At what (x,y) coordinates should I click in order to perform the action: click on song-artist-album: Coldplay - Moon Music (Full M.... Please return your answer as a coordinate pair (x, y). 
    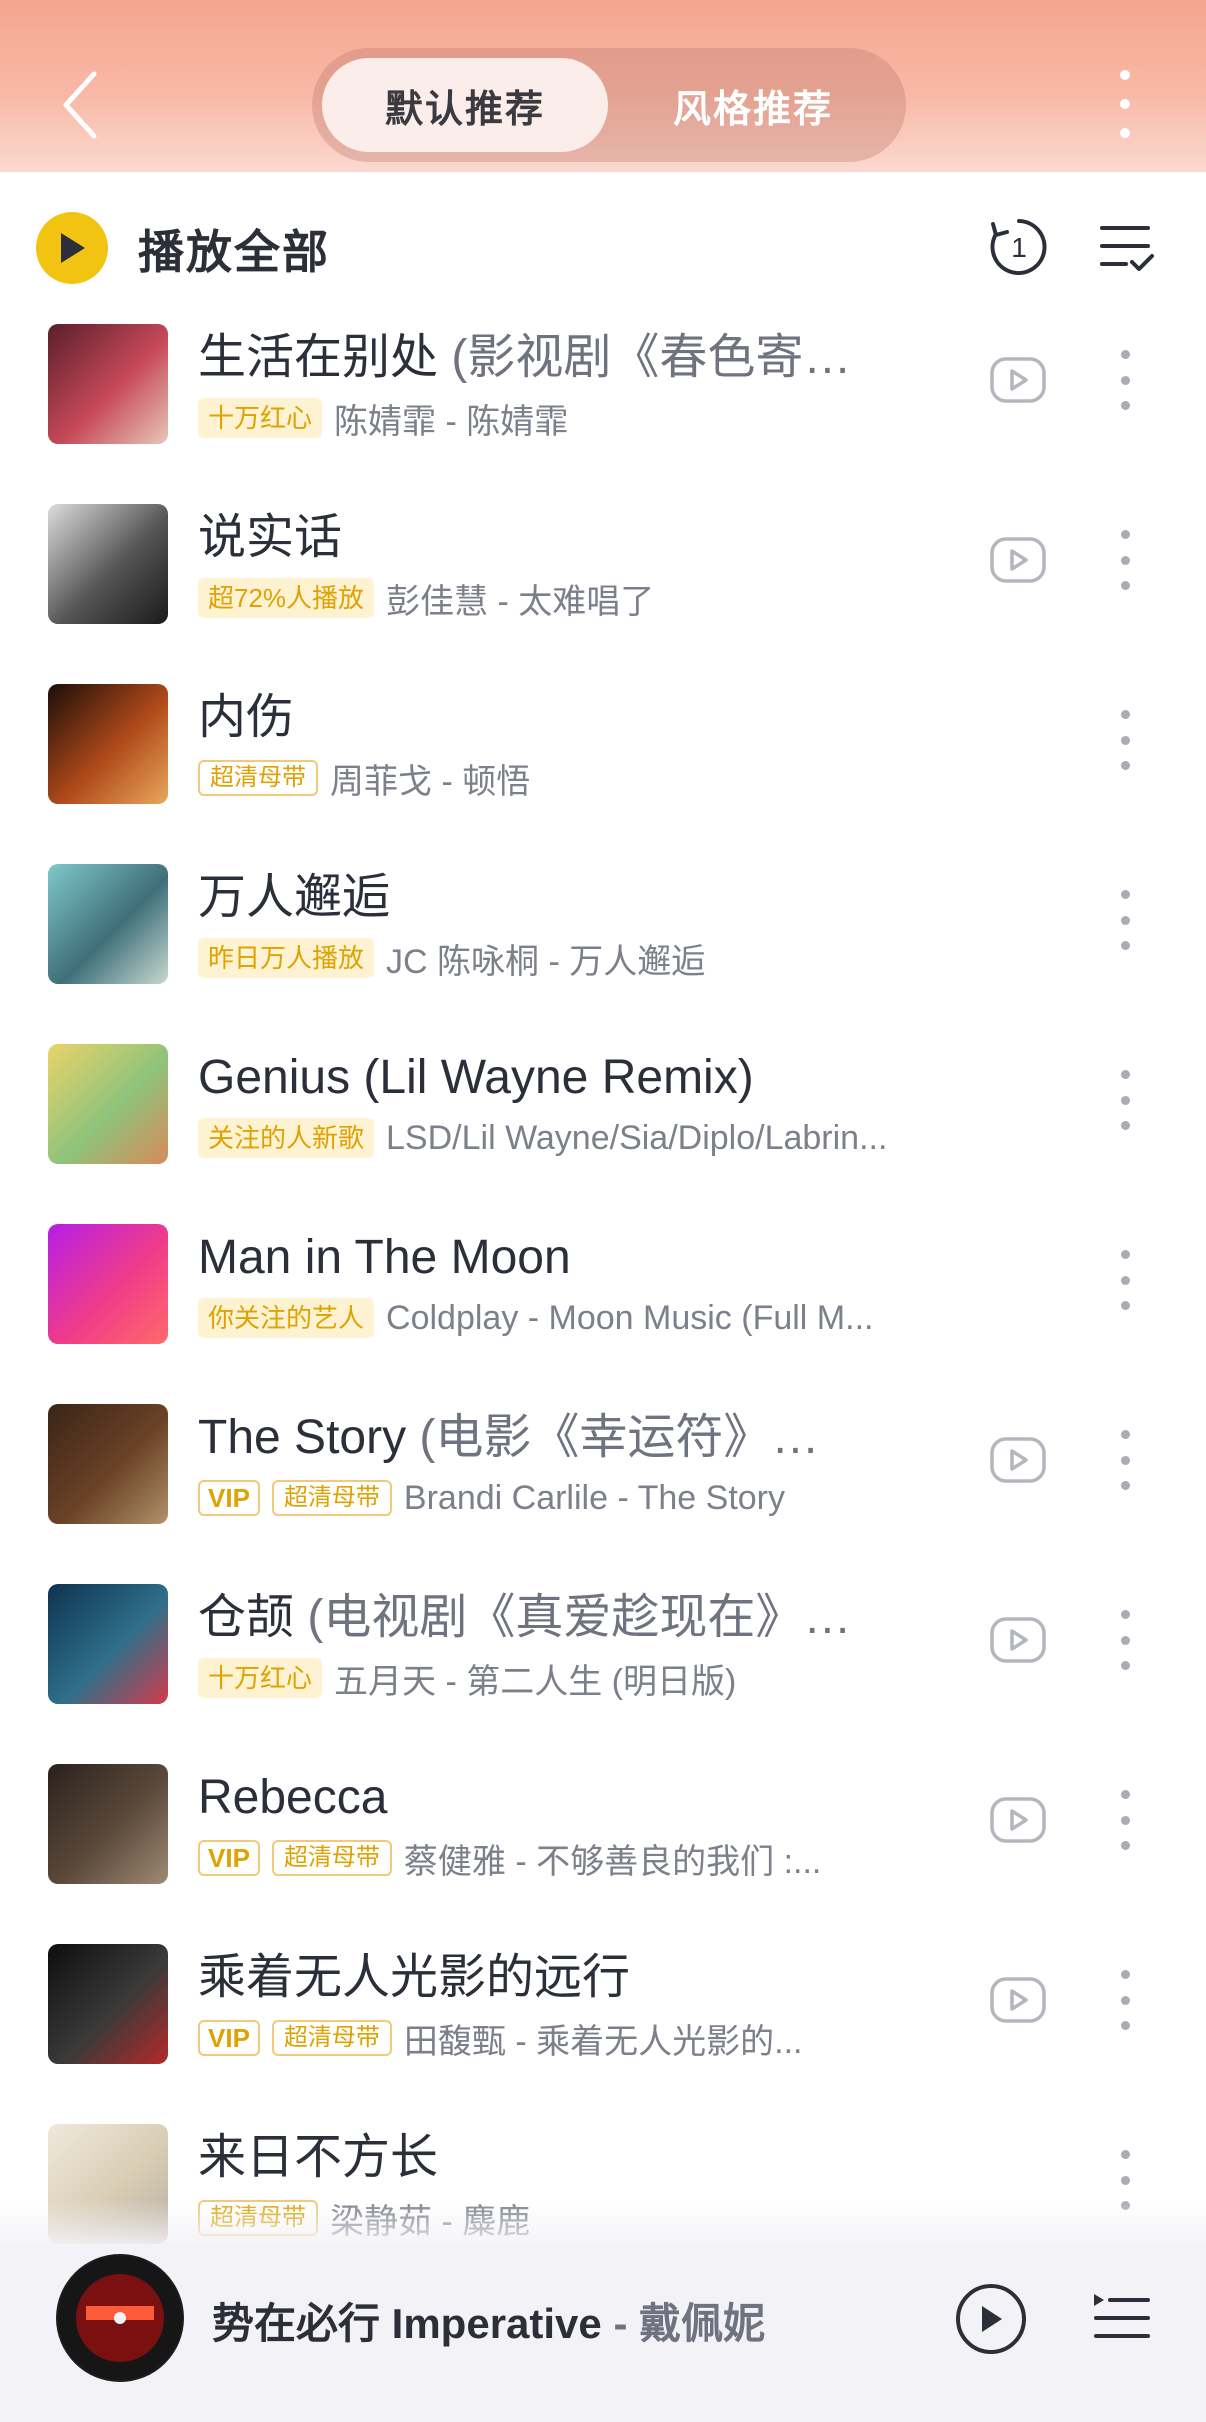
    Looking at the image, I should click on (630, 1317).